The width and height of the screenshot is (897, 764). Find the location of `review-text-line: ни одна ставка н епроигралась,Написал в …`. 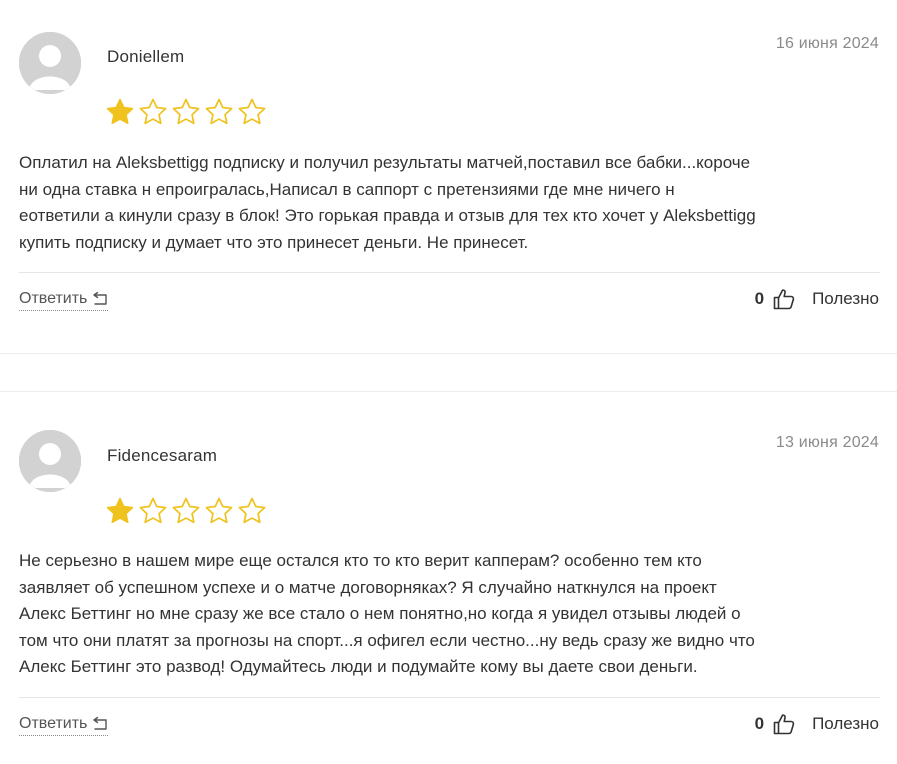

review-text-line: ни одна ставка н епроигралась,Написал в … is located at coordinates (347, 189).